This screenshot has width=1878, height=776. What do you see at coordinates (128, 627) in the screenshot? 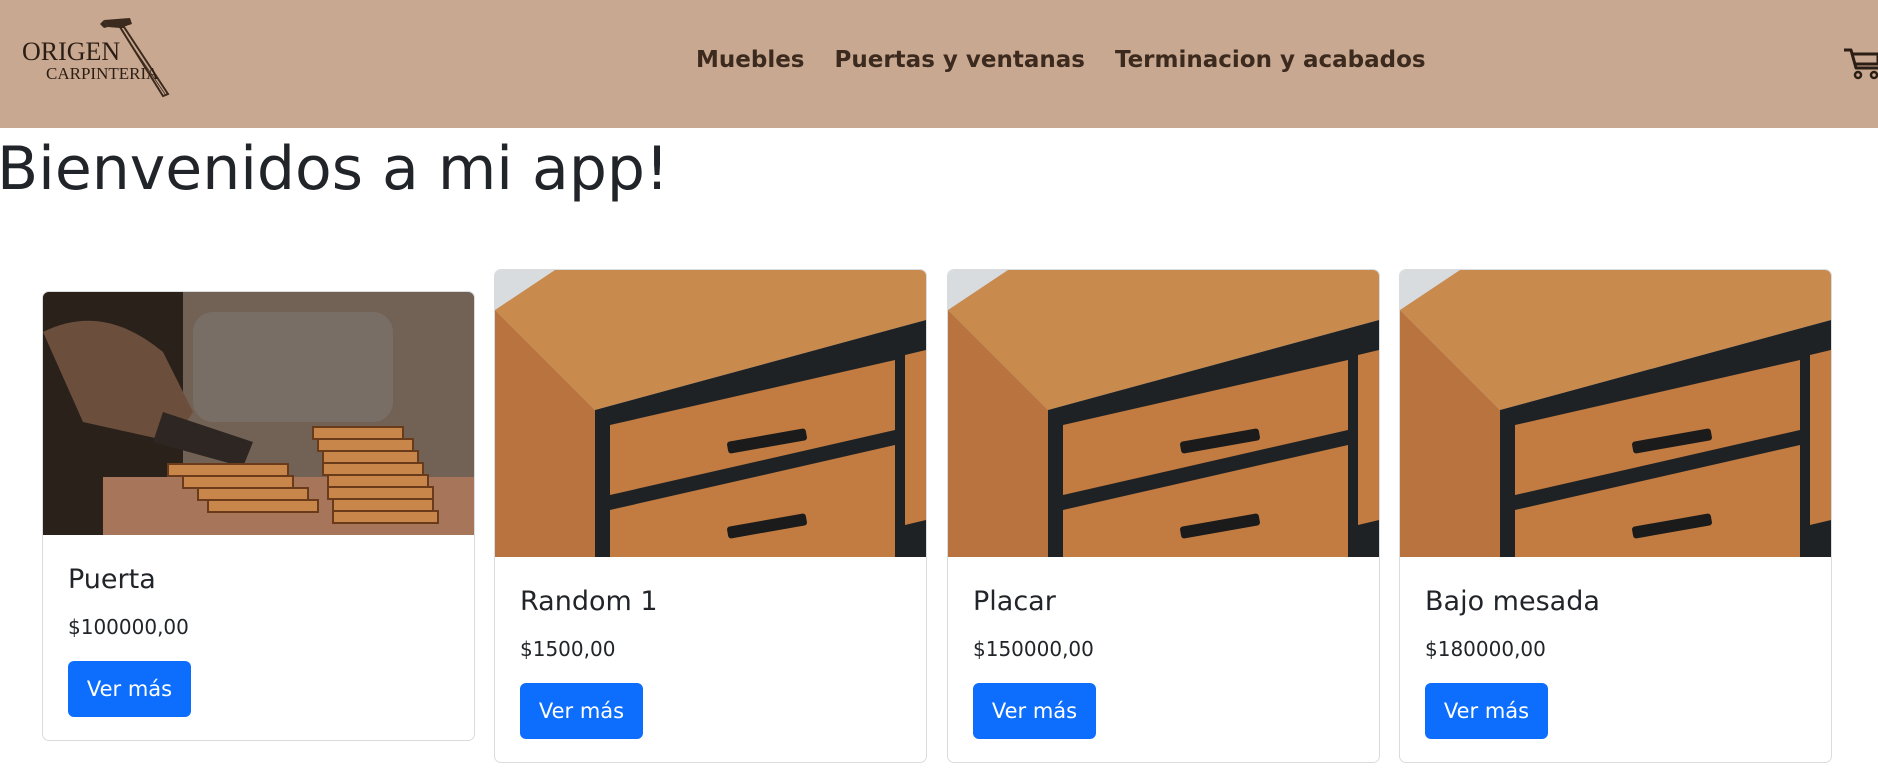
I see `product-price: $100000,00` at bounding box center [128, 627].